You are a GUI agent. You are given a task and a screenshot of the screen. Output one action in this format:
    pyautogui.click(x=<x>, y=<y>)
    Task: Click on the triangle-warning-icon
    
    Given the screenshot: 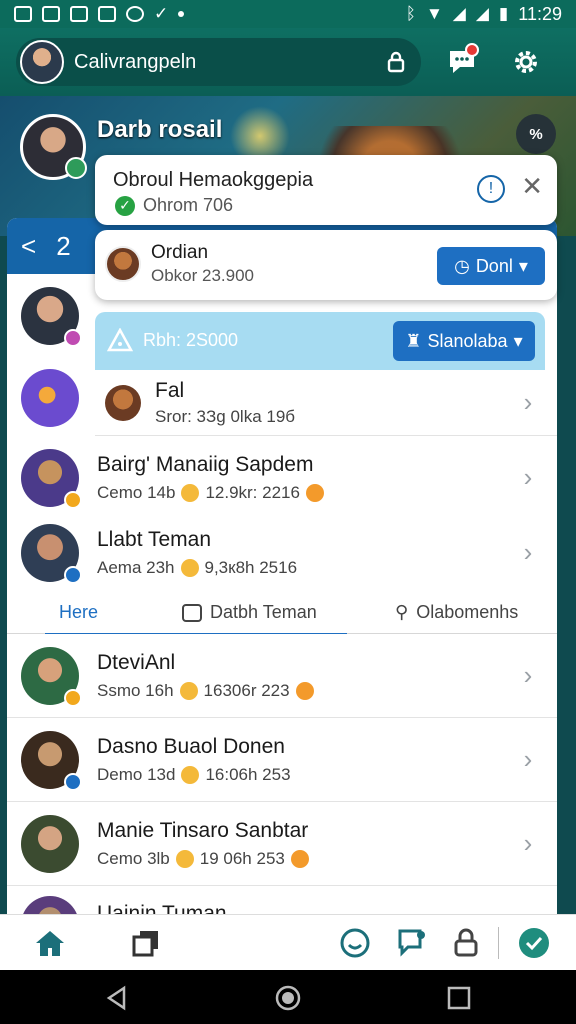 What is the action you would take?
    pyautogui.click(x=120, y=340)
    